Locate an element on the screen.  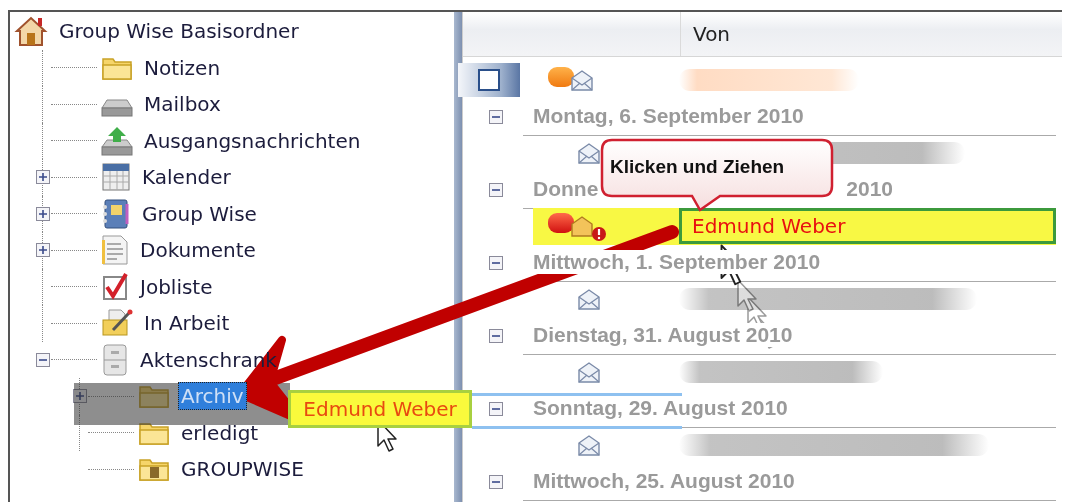
tree-item: Kalender is located at coordinates (186, 177).